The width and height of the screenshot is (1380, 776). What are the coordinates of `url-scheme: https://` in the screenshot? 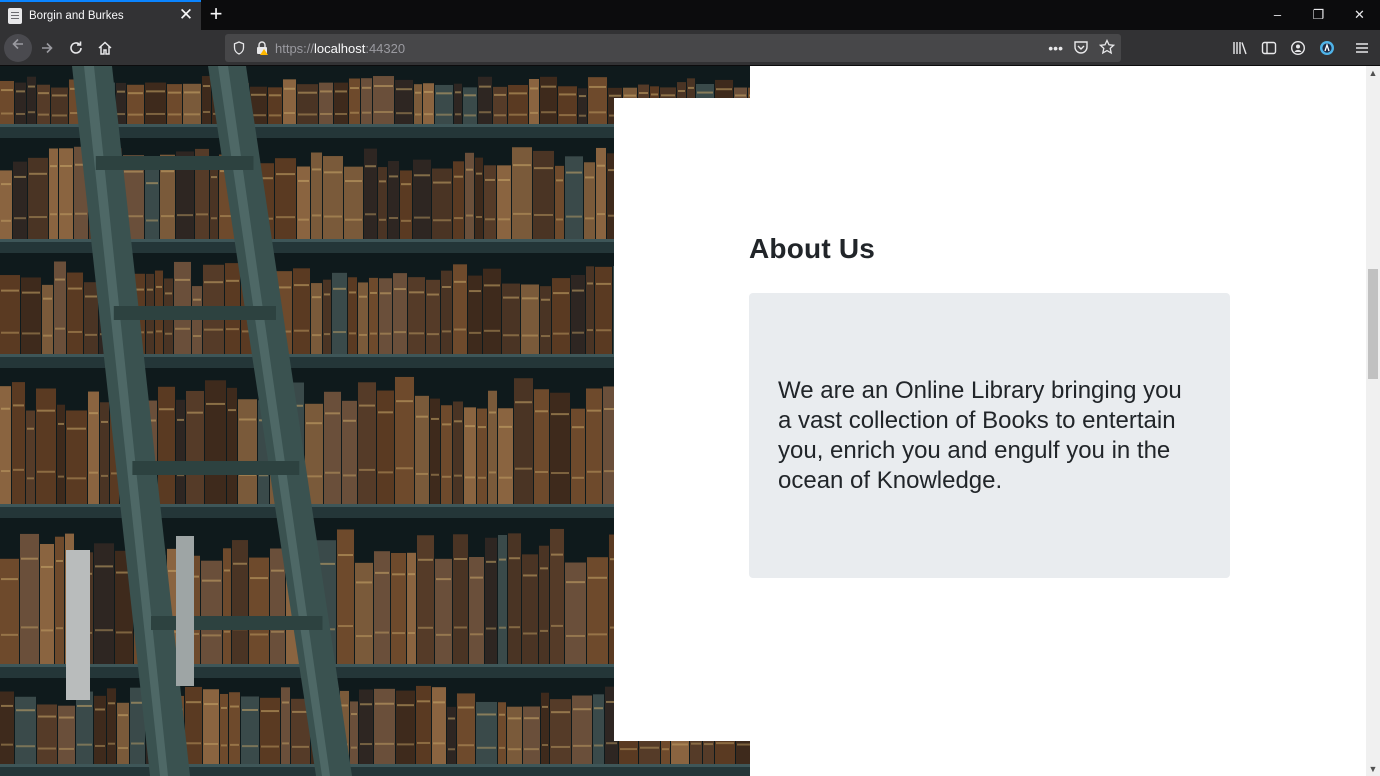 It's located at (295, 48).